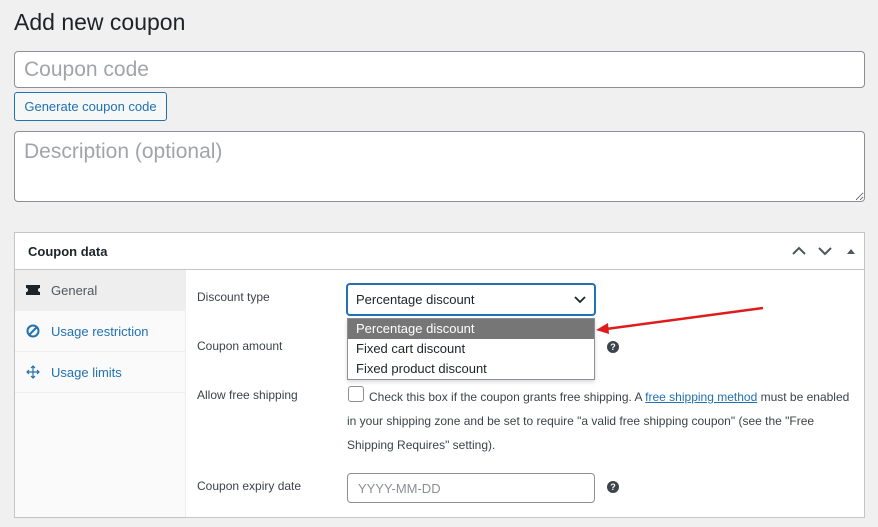 Image resolution: width=878 pixels, height=527 pixels. What do you see at coordinates (439, 251) in the screenshot?
I see `panel-header: Coupon data` at bounding box center [439, 251].